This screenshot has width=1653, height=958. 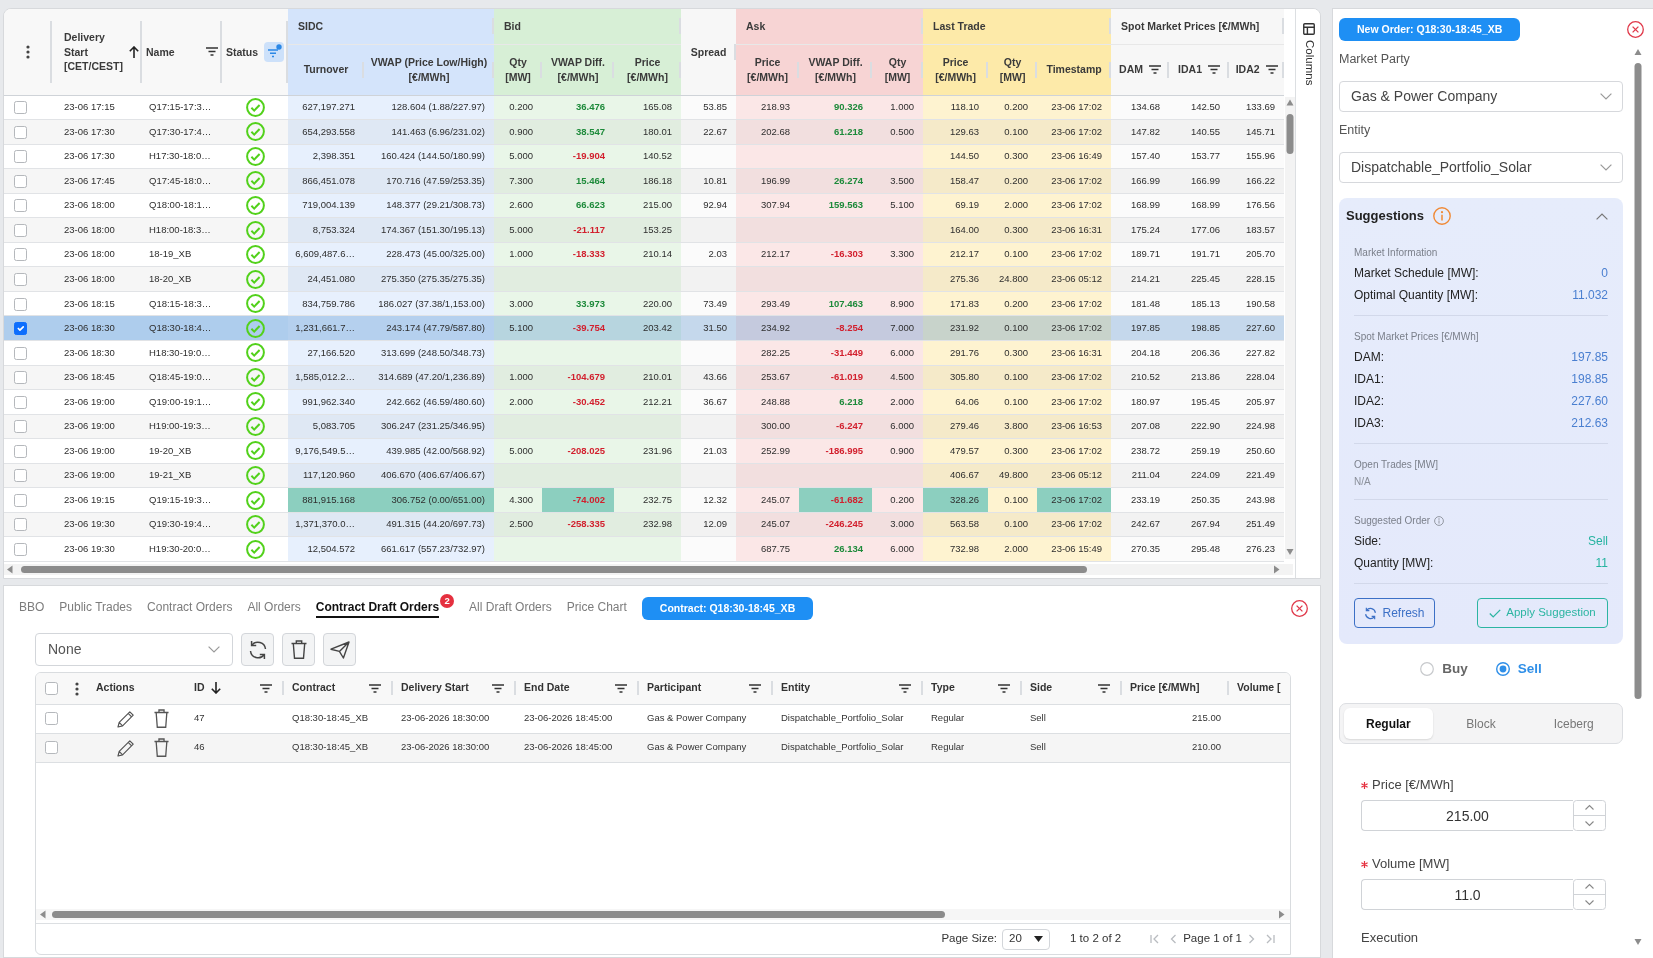 What do you see at coordinates (96, 608) in the screenshot?
I see `tab: Public Trades` at bounding box center [96, 608].